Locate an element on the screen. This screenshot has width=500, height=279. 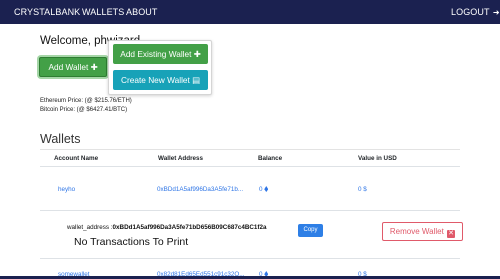
wallet-usd-value: 0 $ is located at coordinates (362, 190).